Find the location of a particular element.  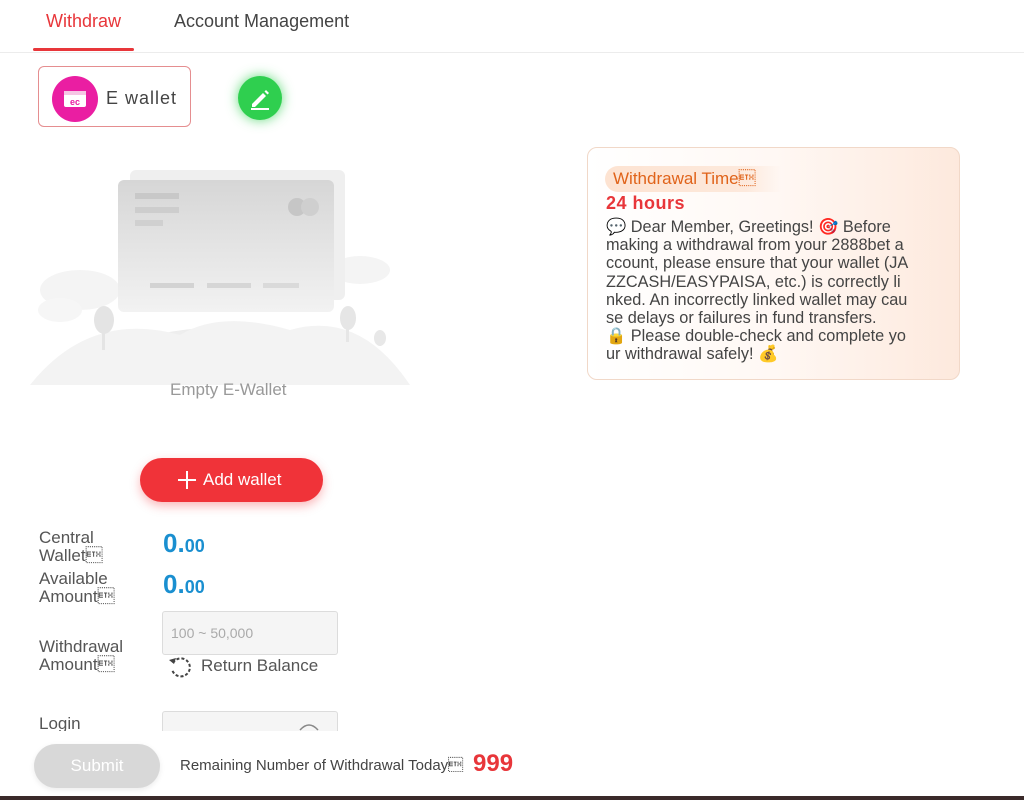

active-tab-indicator is located at coordinates (83, 49).